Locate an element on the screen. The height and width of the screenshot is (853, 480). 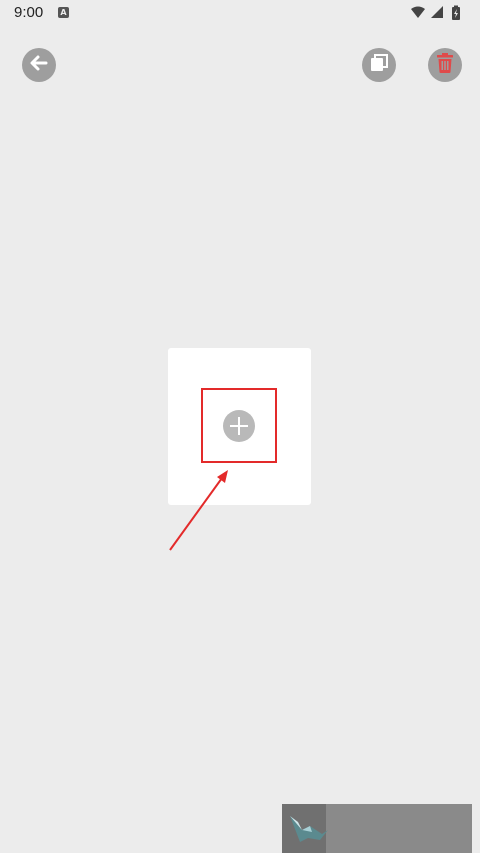
trash-icon is located at coordinates (445, 65).